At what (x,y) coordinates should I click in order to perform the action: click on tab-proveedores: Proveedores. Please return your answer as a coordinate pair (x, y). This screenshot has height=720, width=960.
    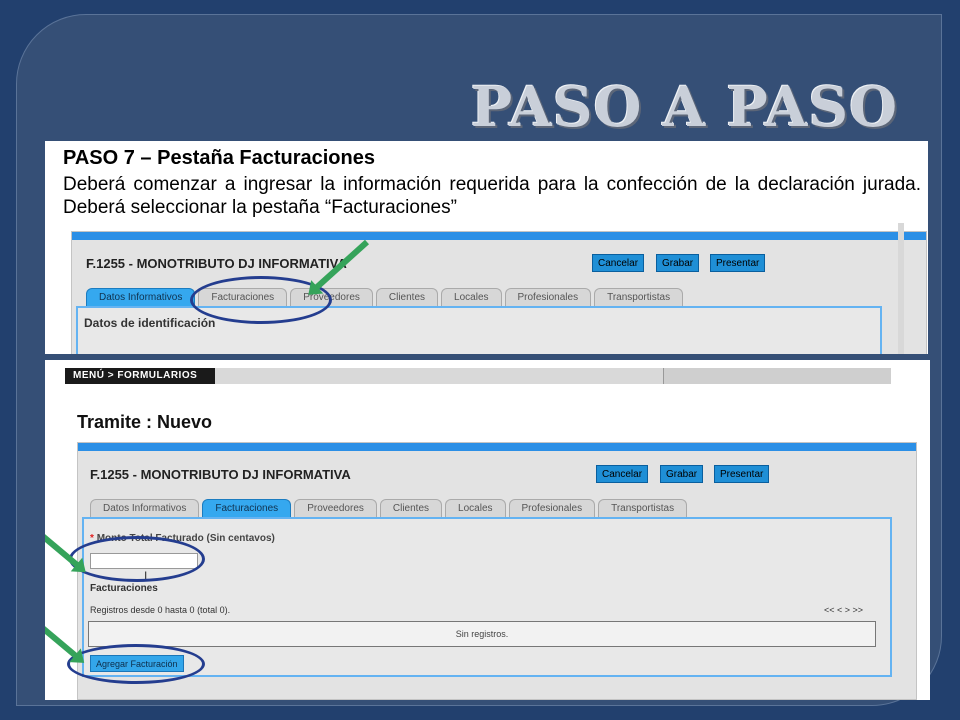
    Looking at the image, I should click on (335, 508).